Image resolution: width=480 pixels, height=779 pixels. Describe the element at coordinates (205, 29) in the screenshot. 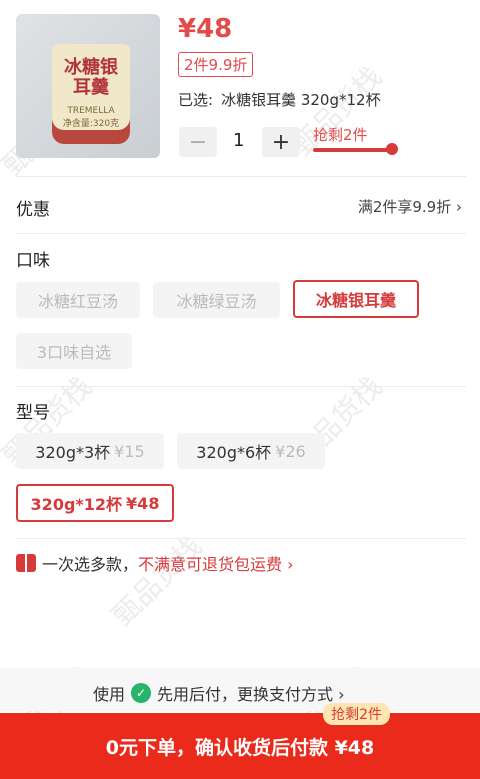

I see `product-price: ¥48` at that location.